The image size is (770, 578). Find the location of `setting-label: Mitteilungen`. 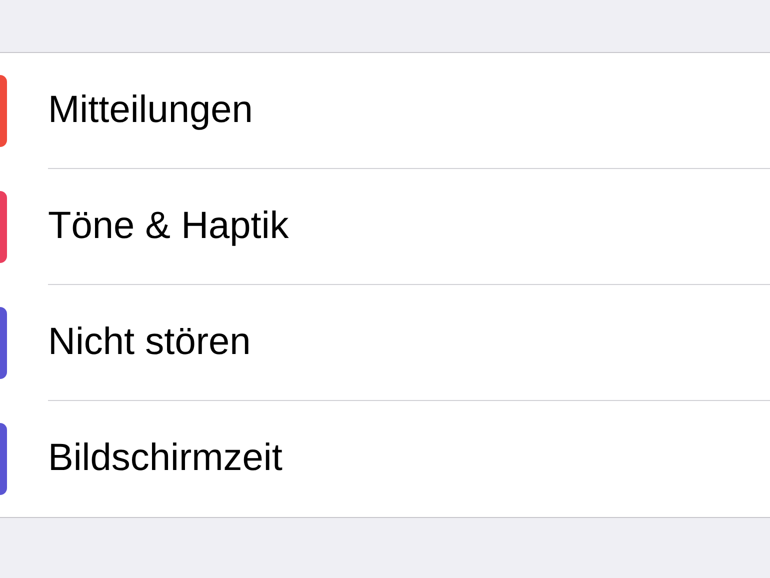

setting-label: Mitteilungen is located at coordinates (150, 111).